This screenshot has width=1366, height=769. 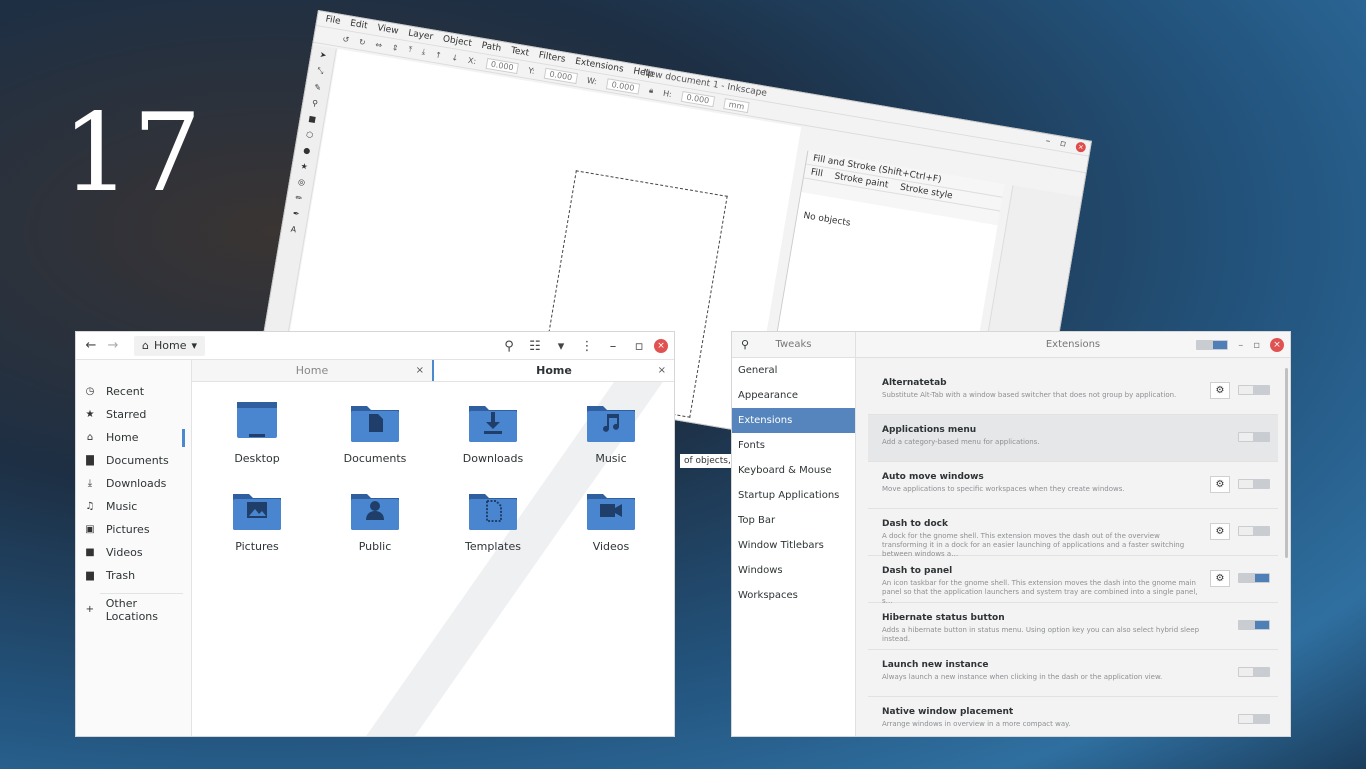 What do you see at coordinates (651, 90) in the screenshot?
I see `lock-icon: 🔒︎` at bounding box center [651, 90].